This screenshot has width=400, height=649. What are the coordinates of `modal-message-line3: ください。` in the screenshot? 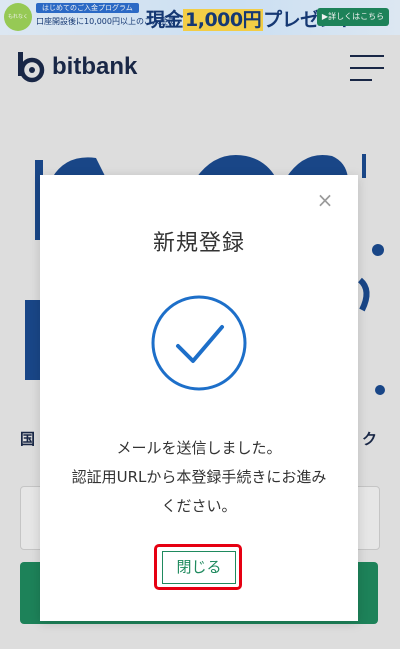 It's located at (199, 506).